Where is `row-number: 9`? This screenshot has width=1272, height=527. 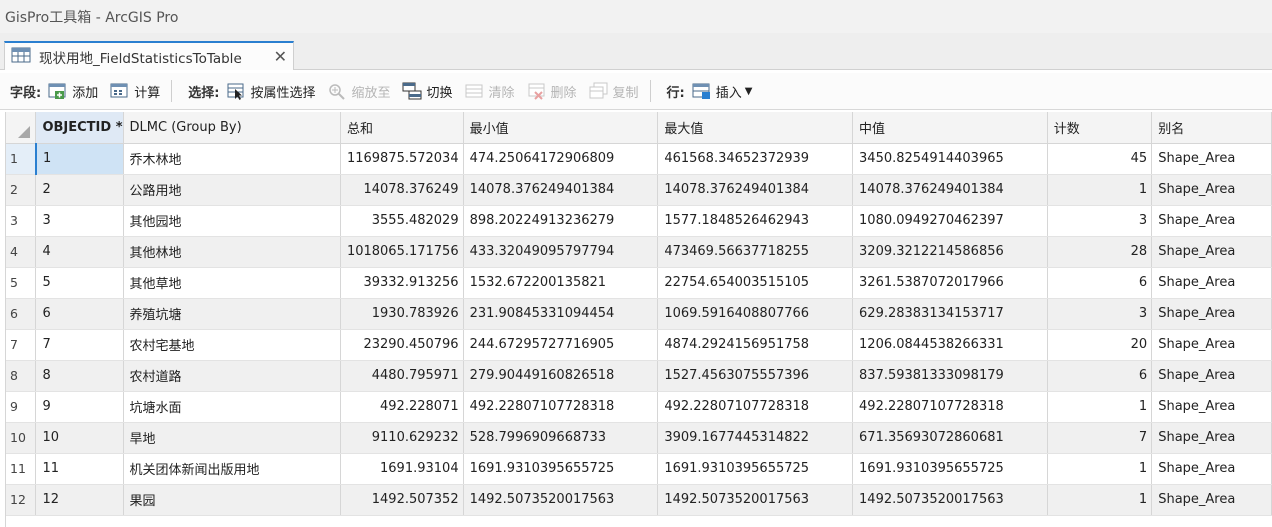 row-number: 9 is located at coordinates (21, 407).